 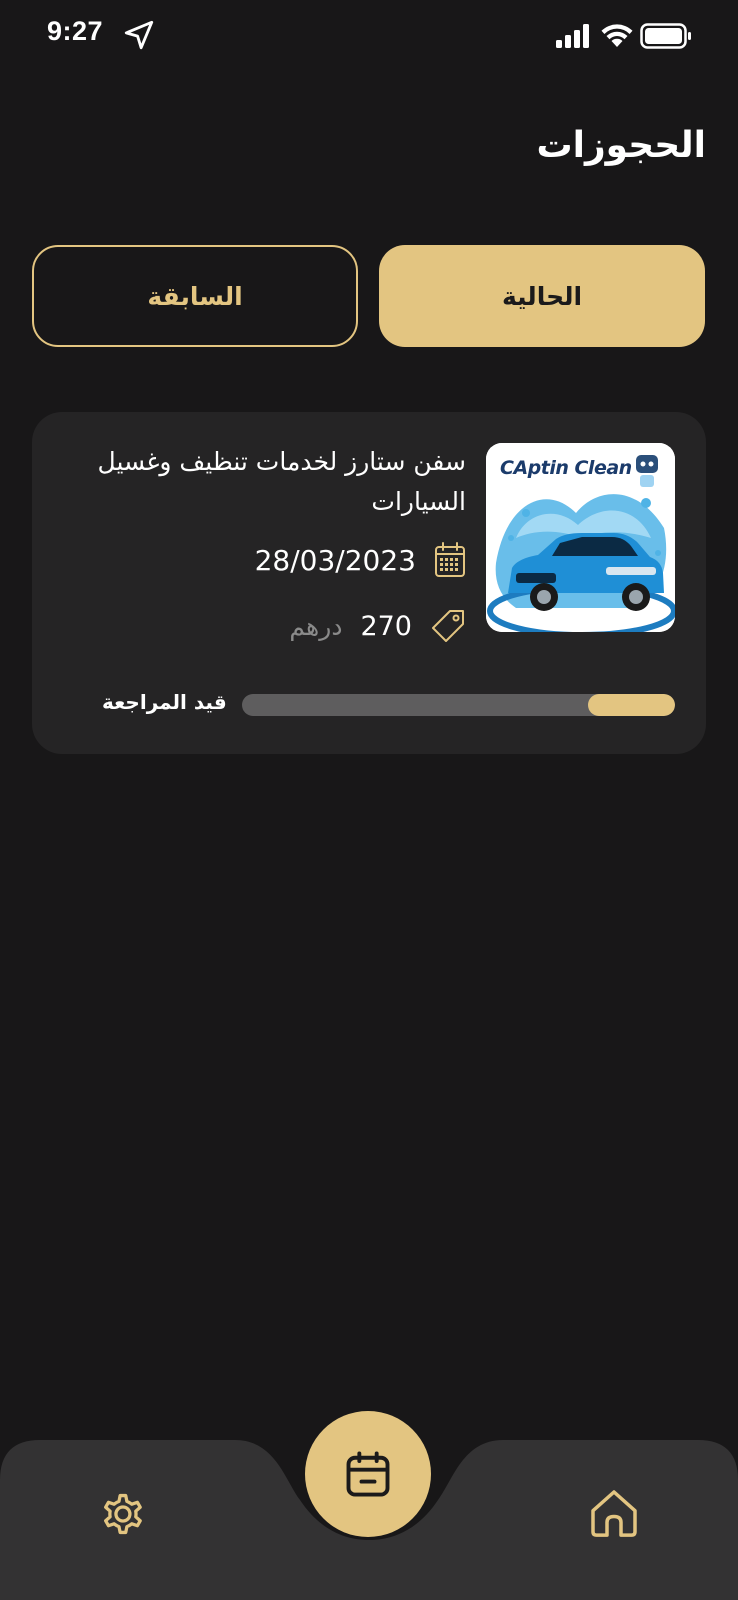 I want to click on calendar-icon, so click(x=450, y=559).